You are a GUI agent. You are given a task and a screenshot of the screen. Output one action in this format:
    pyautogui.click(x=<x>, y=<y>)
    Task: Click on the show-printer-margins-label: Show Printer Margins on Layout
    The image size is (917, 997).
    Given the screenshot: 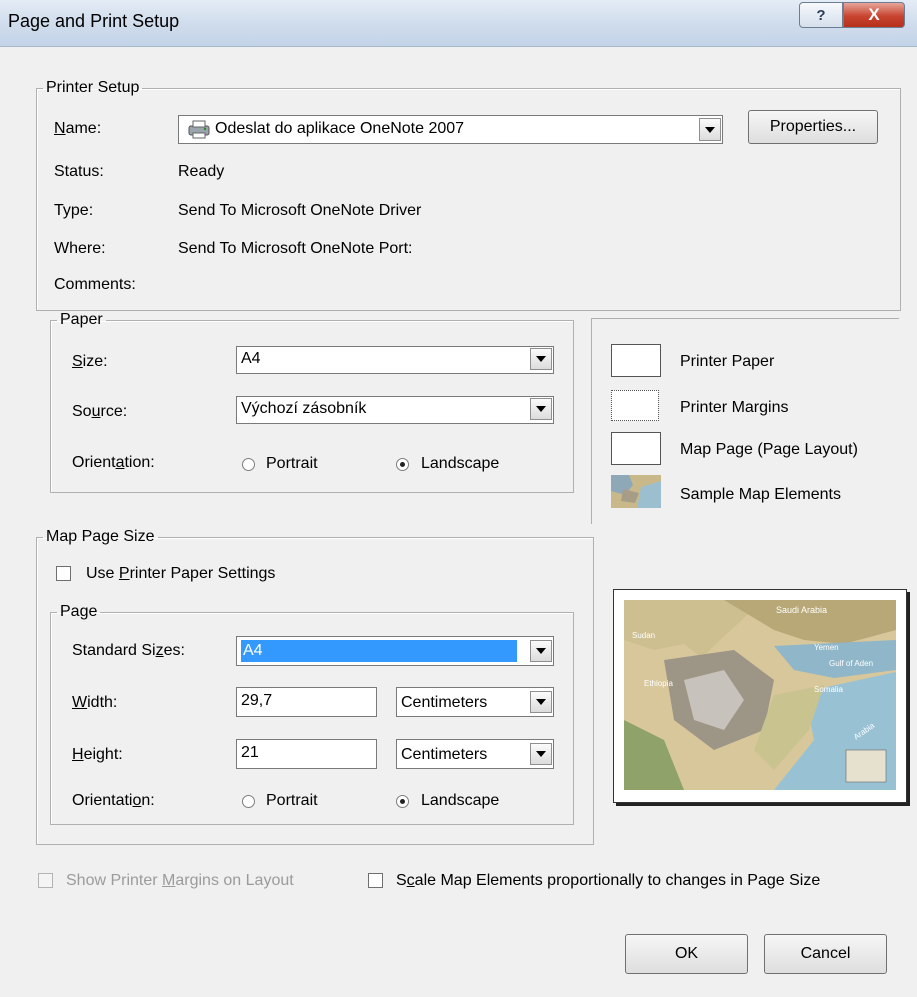 What is the action you would take?
    pyautogui.click(x=180, y=881)
    